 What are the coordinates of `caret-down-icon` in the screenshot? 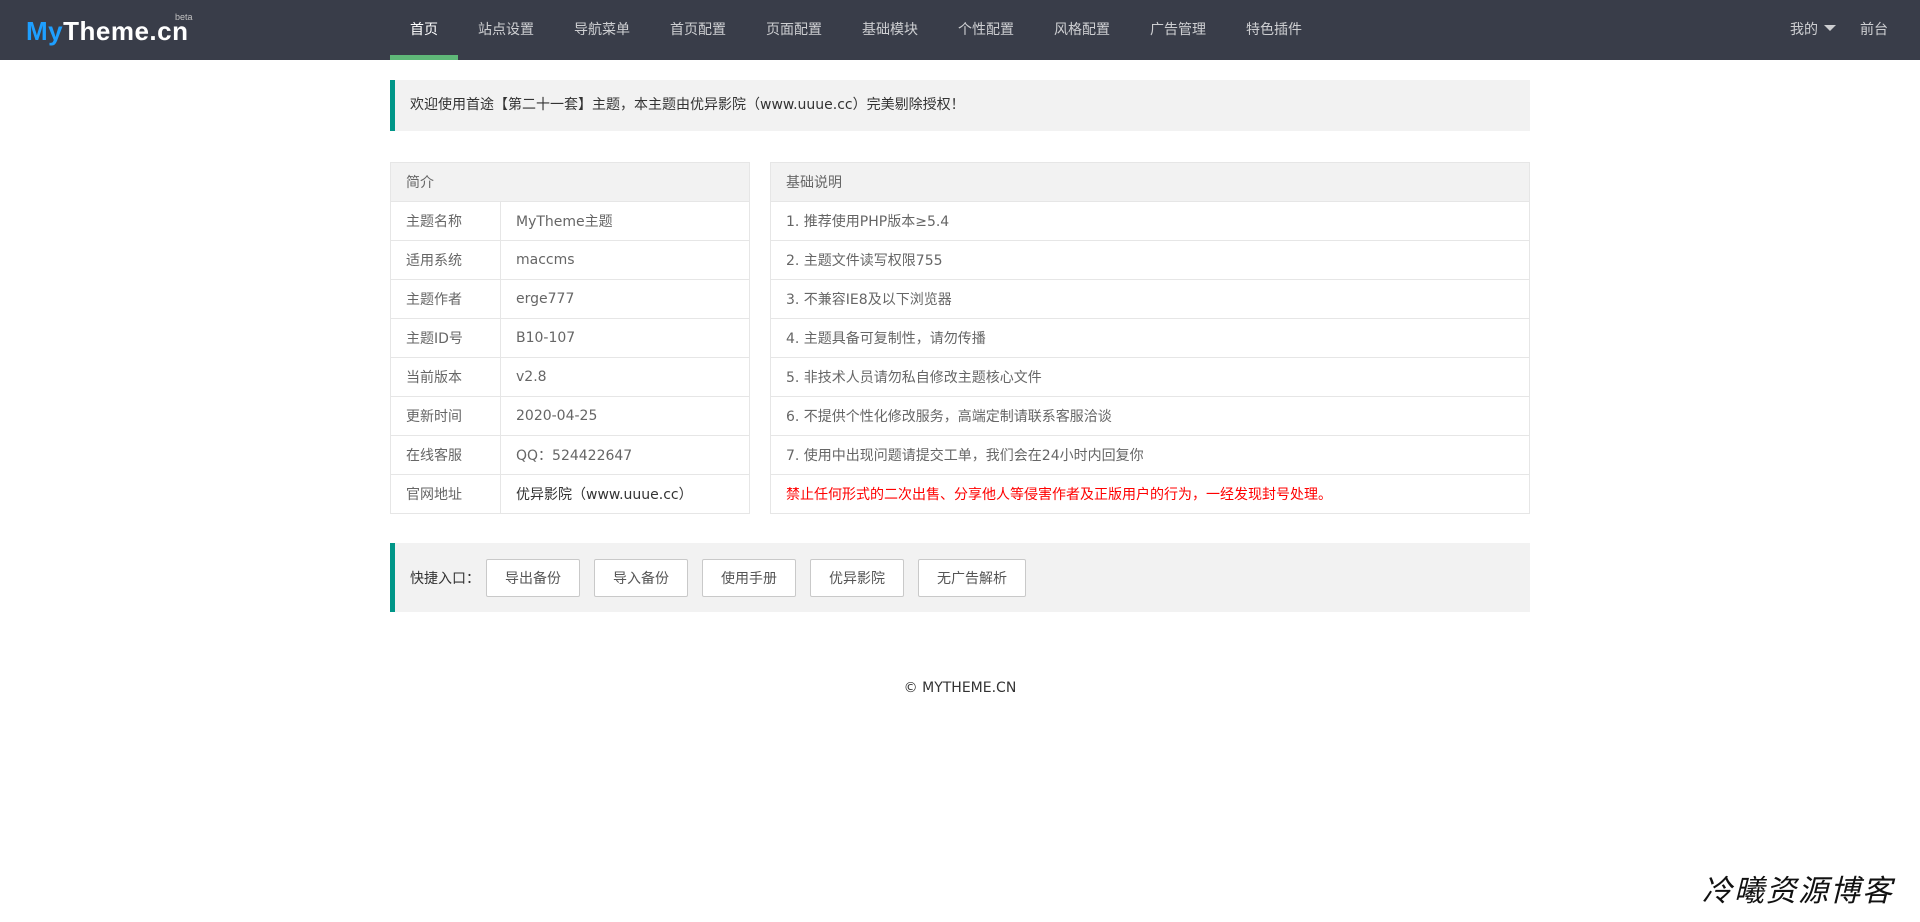 It's located at (1830, 28).